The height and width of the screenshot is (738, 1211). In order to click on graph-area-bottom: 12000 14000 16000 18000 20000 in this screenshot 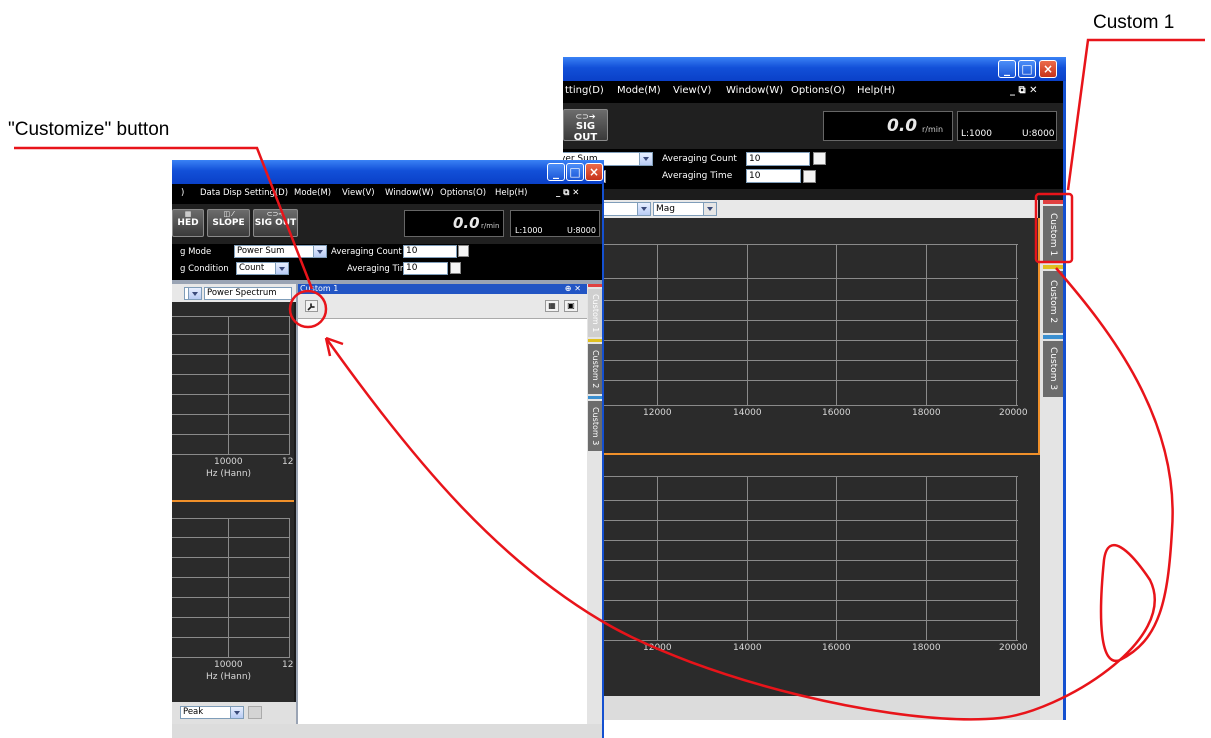, I will do `click(801, 575)`.